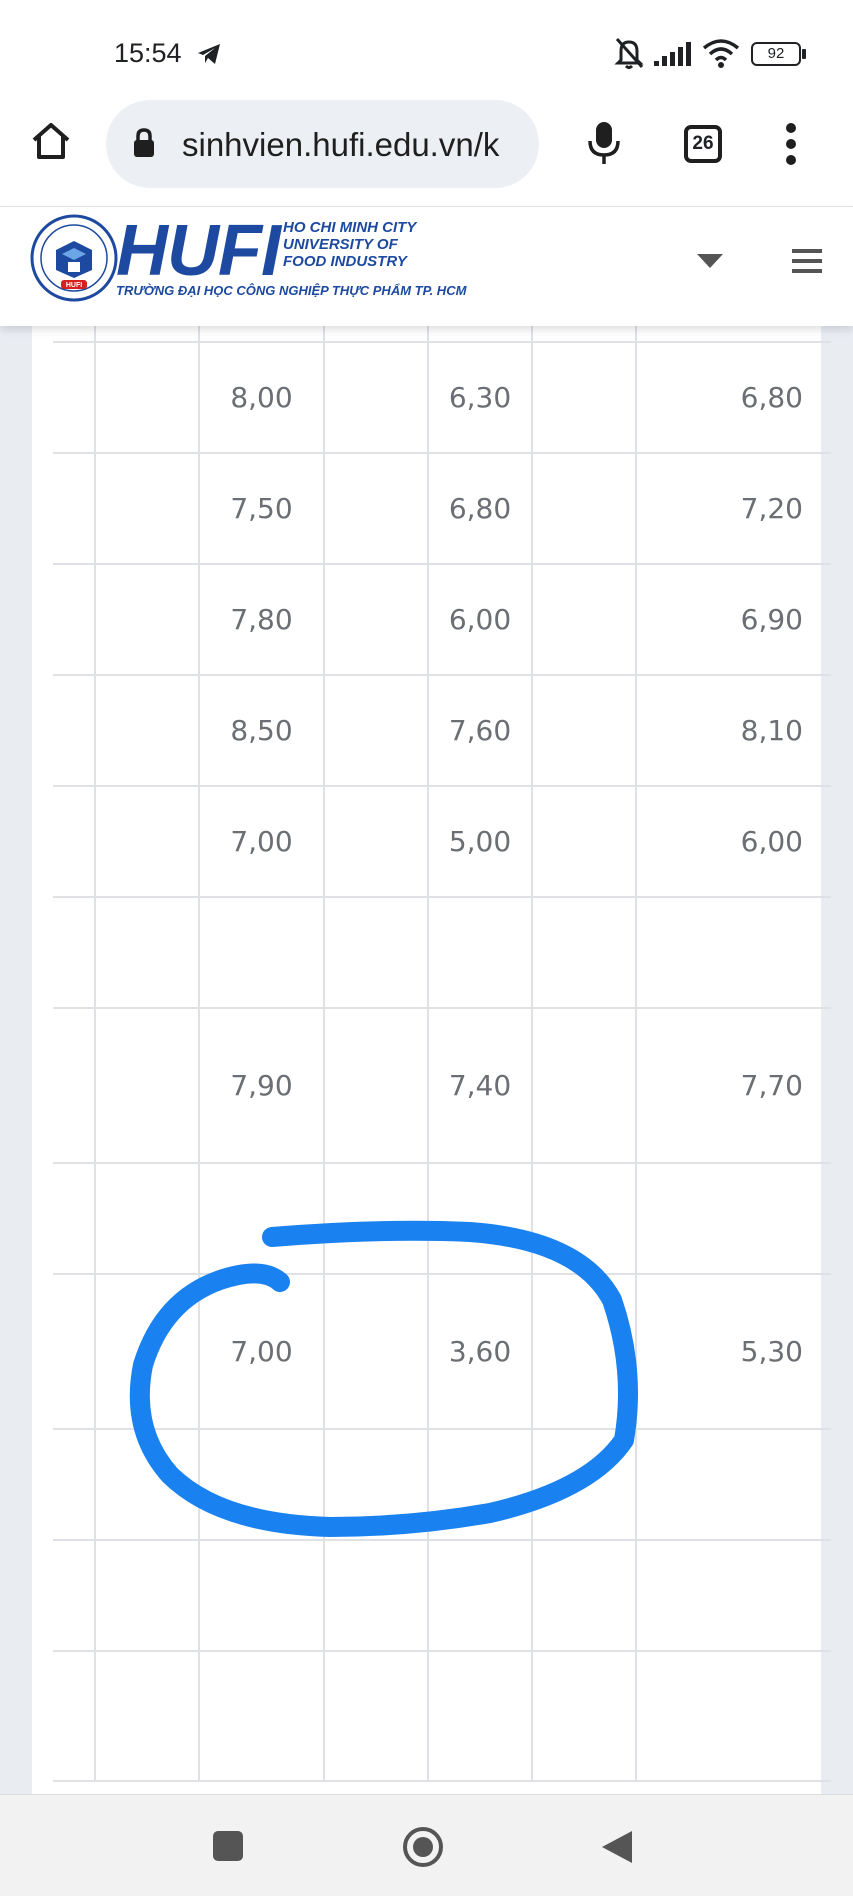 The height and width of the screenshot is (1896, 853). What do you see at coordinates (733, 1086) in the screenshot?
I see `grade-cell: 7,70` at bounding box center [733, 1086].